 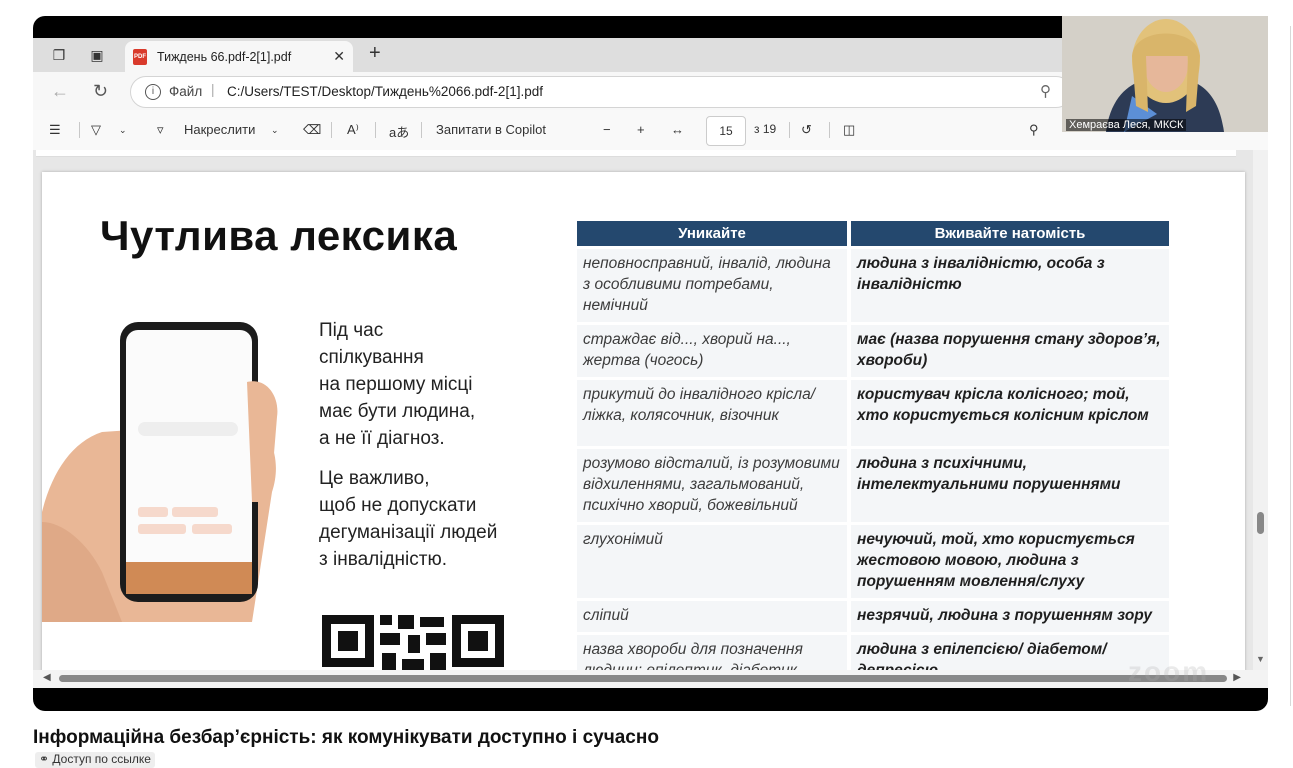 What do you see at coordinates (219, 129) in the screenshot?
I see `draw-label: Накреслити` at bounding box center [219, 129].